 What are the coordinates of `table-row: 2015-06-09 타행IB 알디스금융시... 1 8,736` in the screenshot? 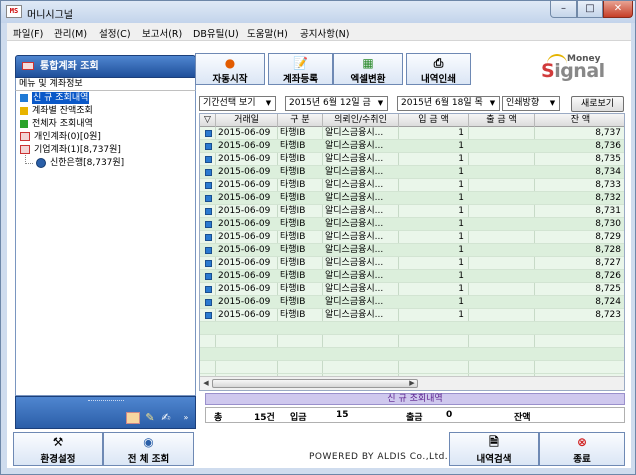 It's located at (412, 146).